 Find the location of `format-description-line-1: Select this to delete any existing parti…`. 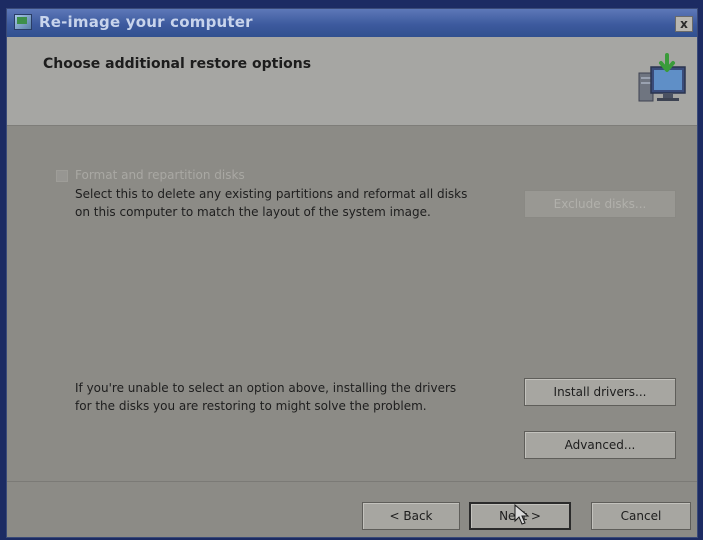

format-description-line-1: Select this to delete any existing parti… is located at coordinates (271, 194).